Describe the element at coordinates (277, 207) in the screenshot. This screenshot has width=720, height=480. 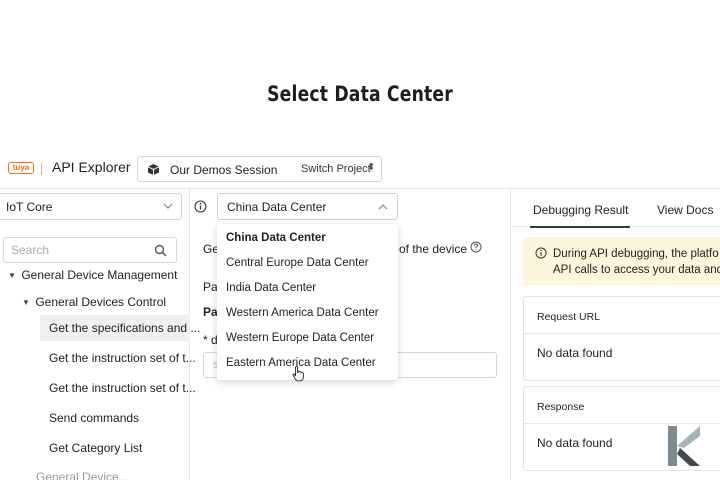
I see `data-center-value: China Data Center` at that location.